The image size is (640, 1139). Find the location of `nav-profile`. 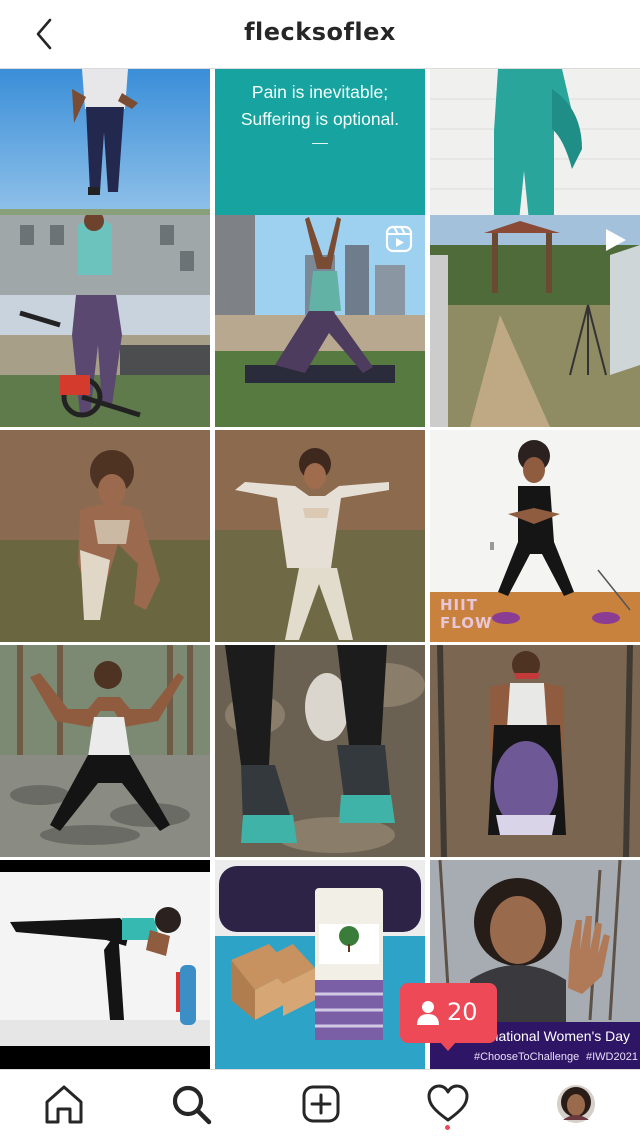

nav-profile is located at coordinates (576, 1104).